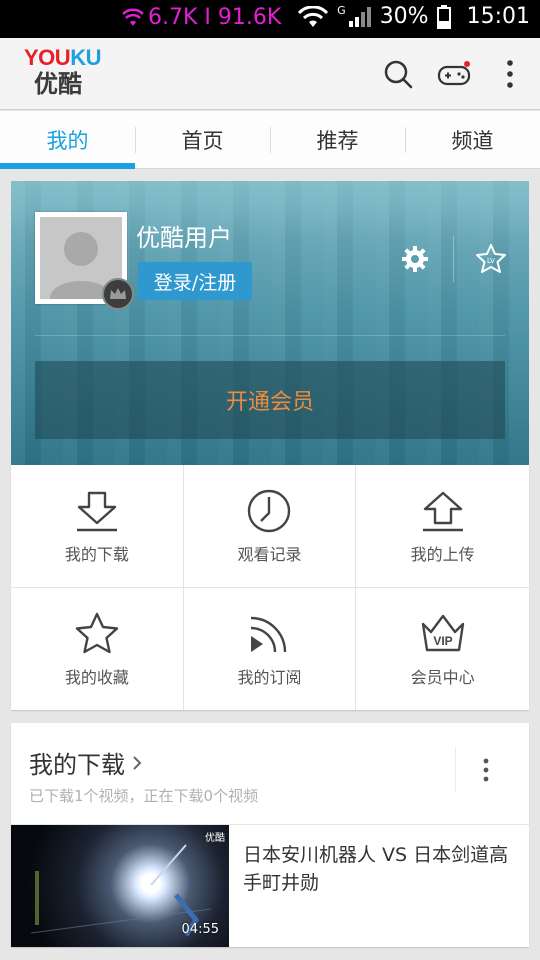 The height and width of the screenshot is (960, 540). I want to click on battery-text: 30%, so click(404, 16).